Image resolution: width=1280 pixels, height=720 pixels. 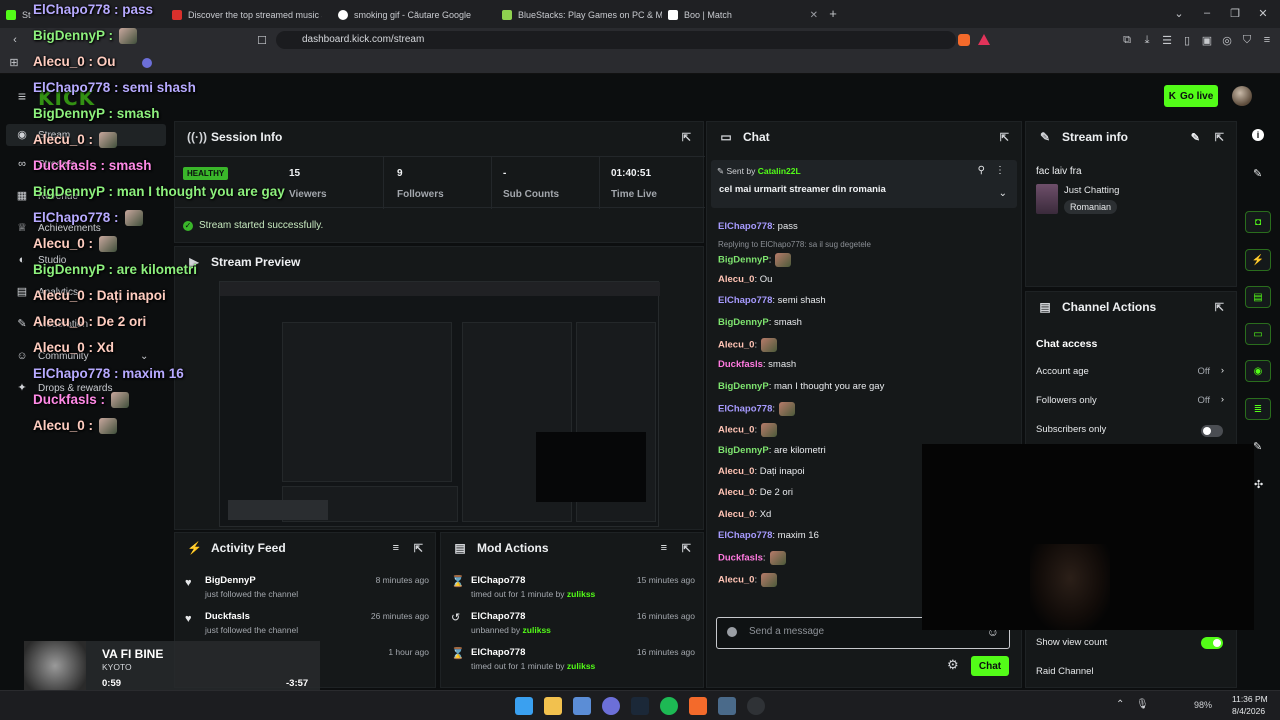 What do you see at coordinates (1258, 371) in the screenshot?
I see `rail-broadcast-icon: ◉` at bounding box center [1258, 371].